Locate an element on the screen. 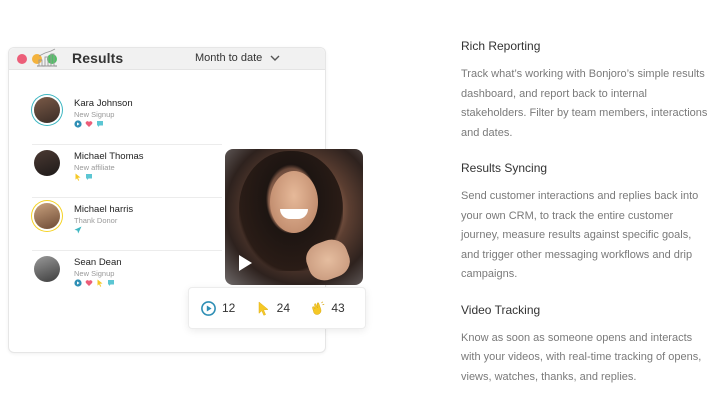 This screenshot has width=715, height=420. contact-status: New affiliate is located at coordinates (94, 167).